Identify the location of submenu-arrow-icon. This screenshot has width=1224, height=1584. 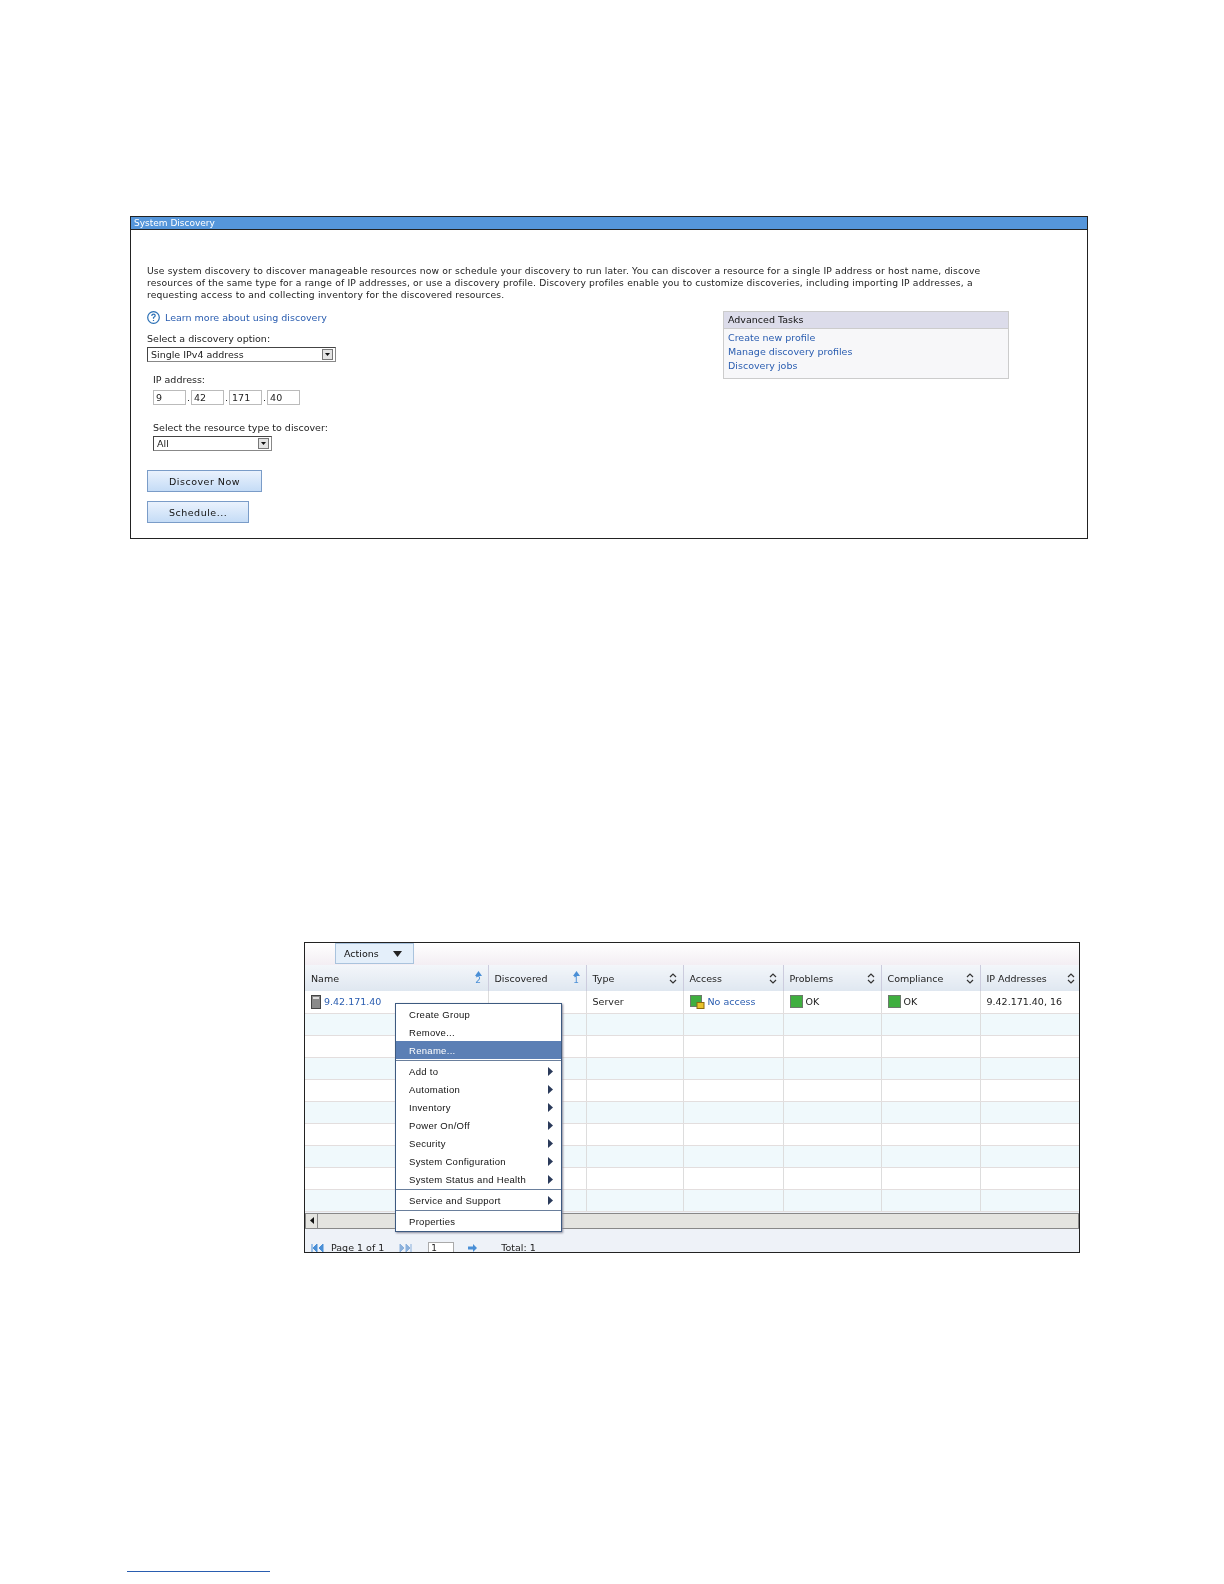
(550, 1200).